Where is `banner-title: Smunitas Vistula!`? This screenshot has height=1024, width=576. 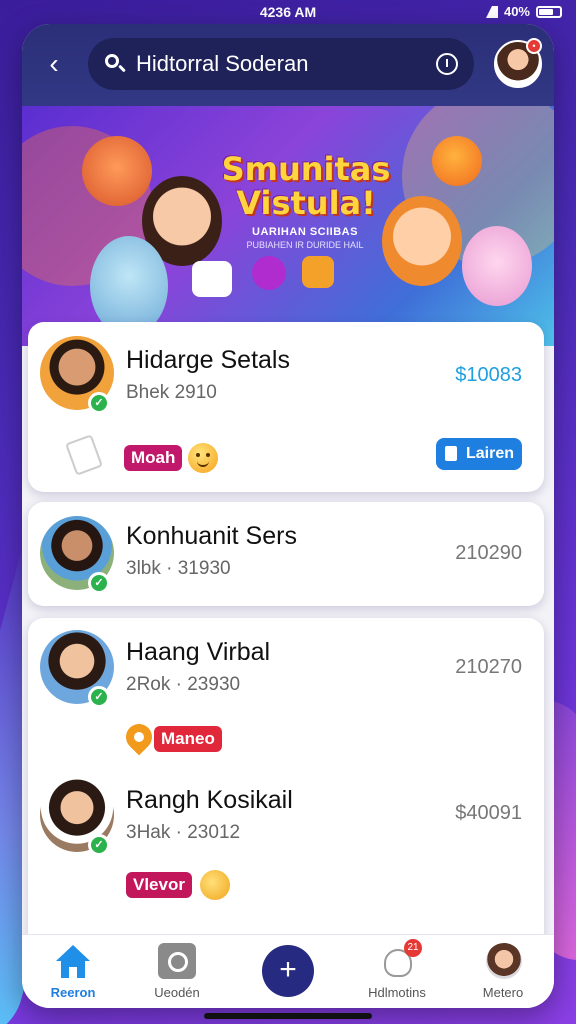
banner-title: Smunitas Vistula! is located at coordinates (306, 186).